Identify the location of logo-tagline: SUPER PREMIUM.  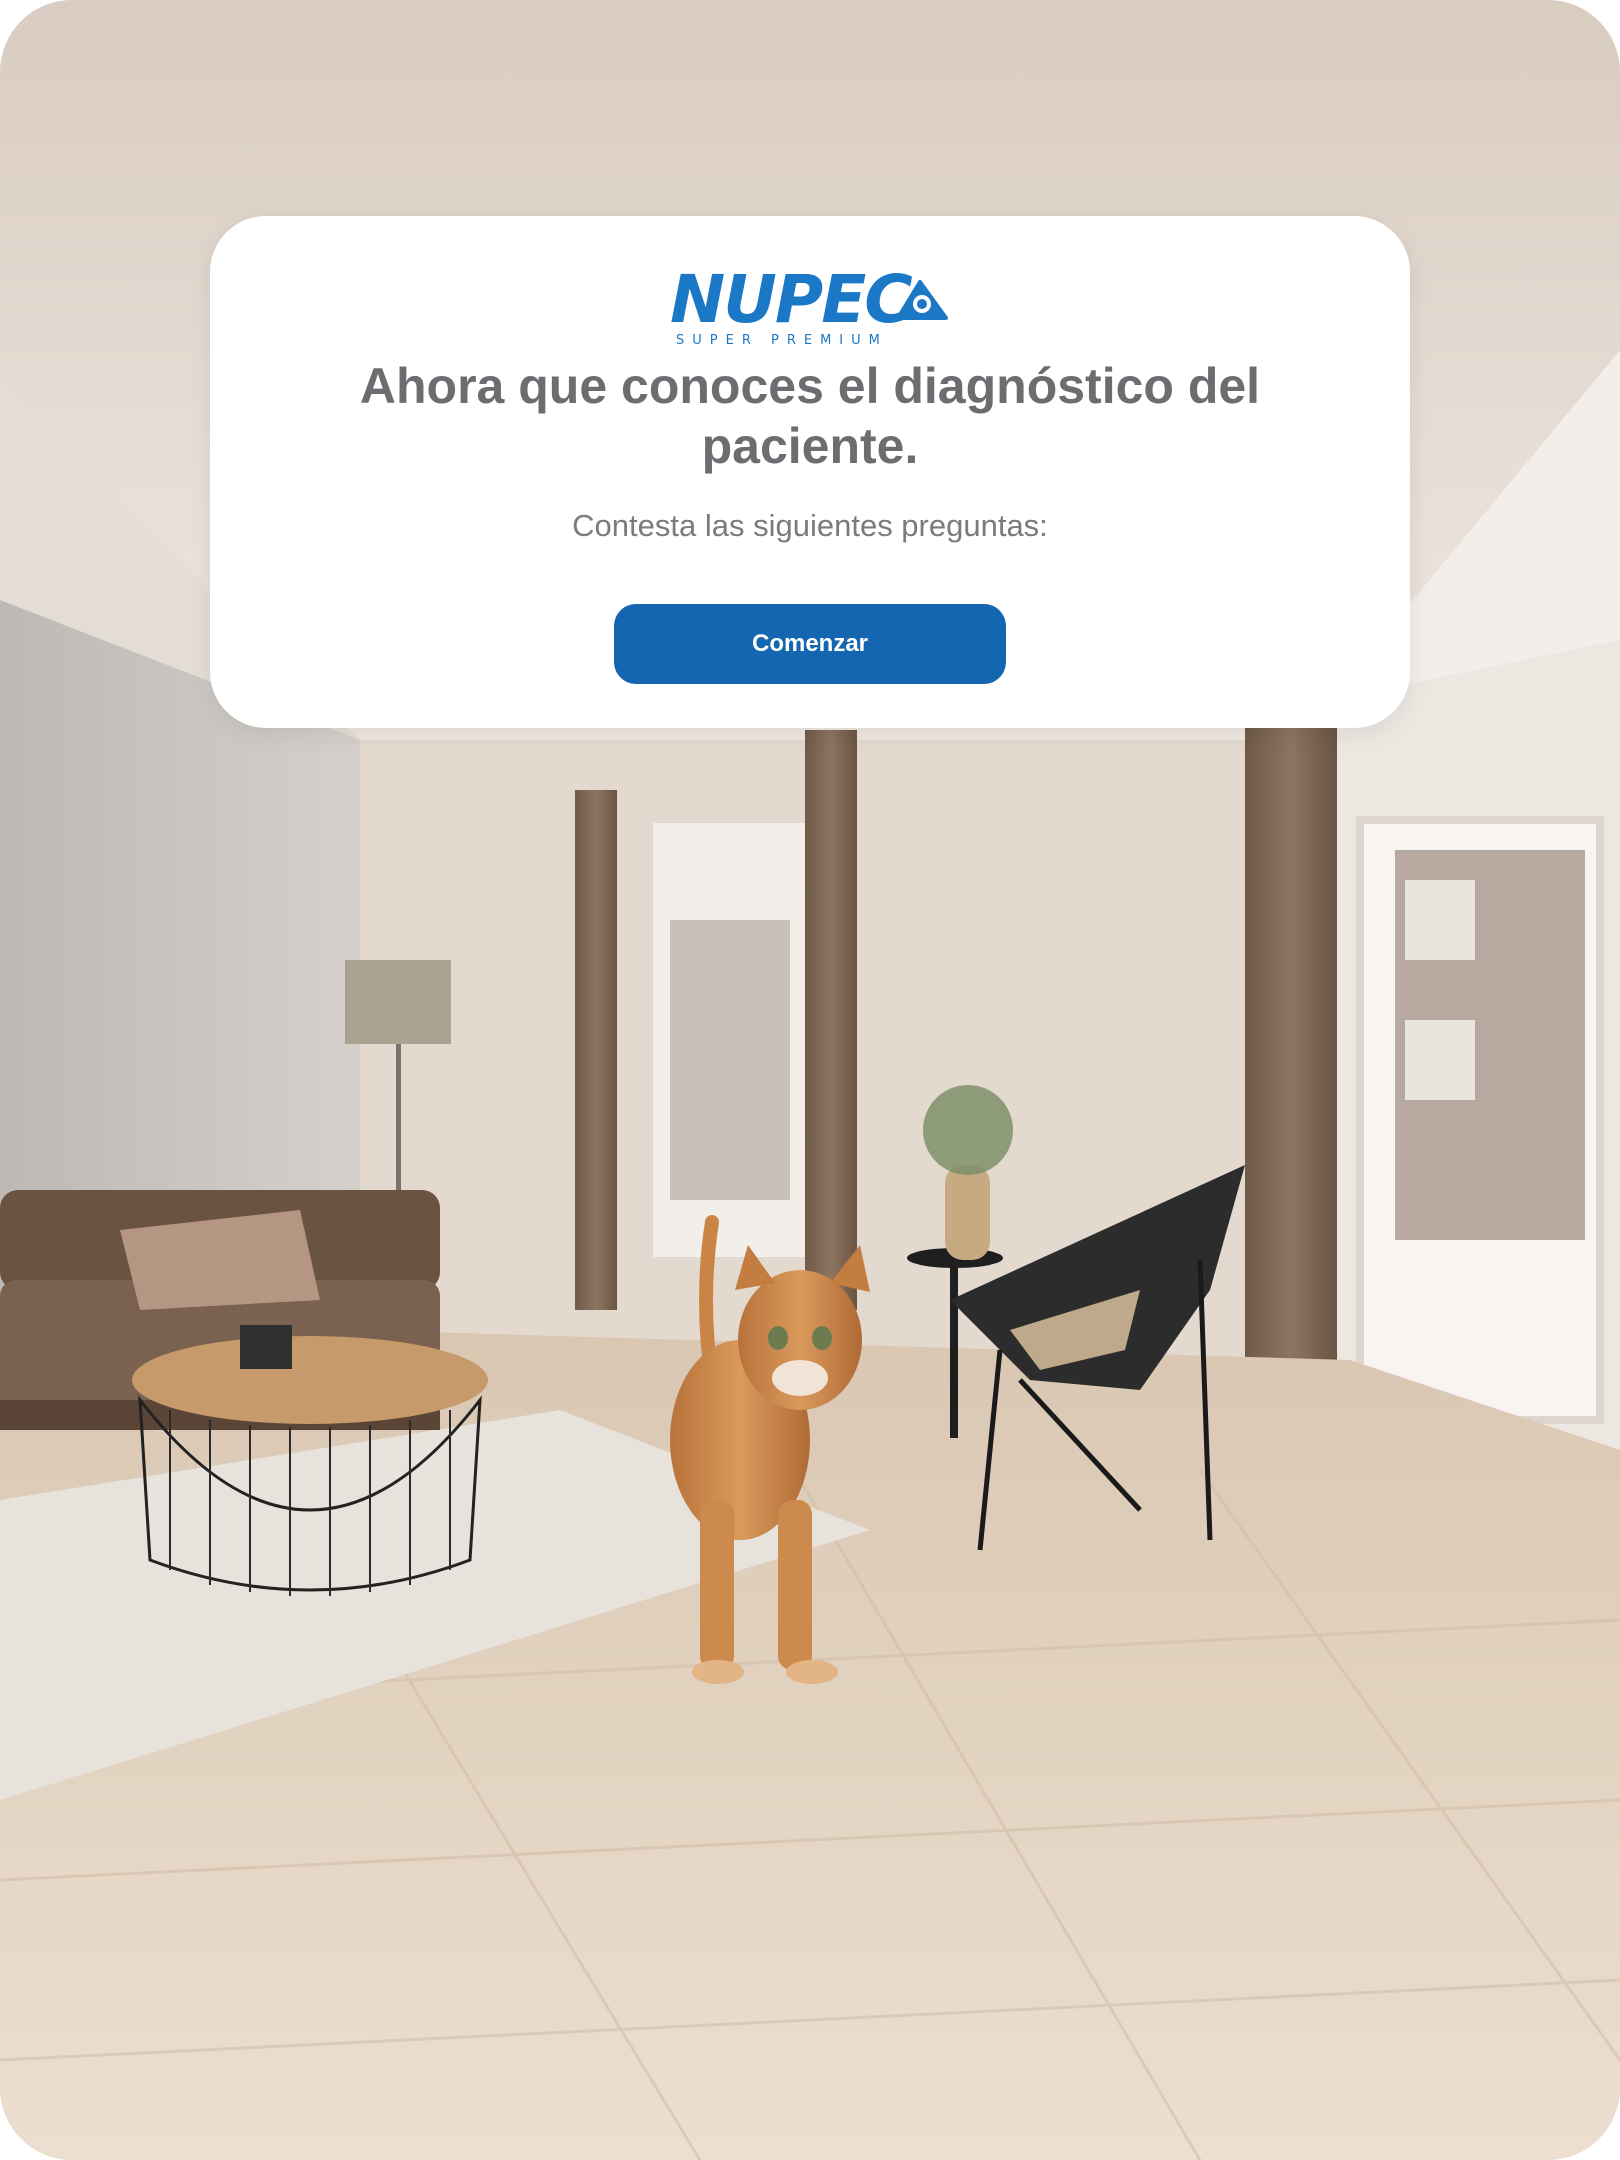
(782, 340).